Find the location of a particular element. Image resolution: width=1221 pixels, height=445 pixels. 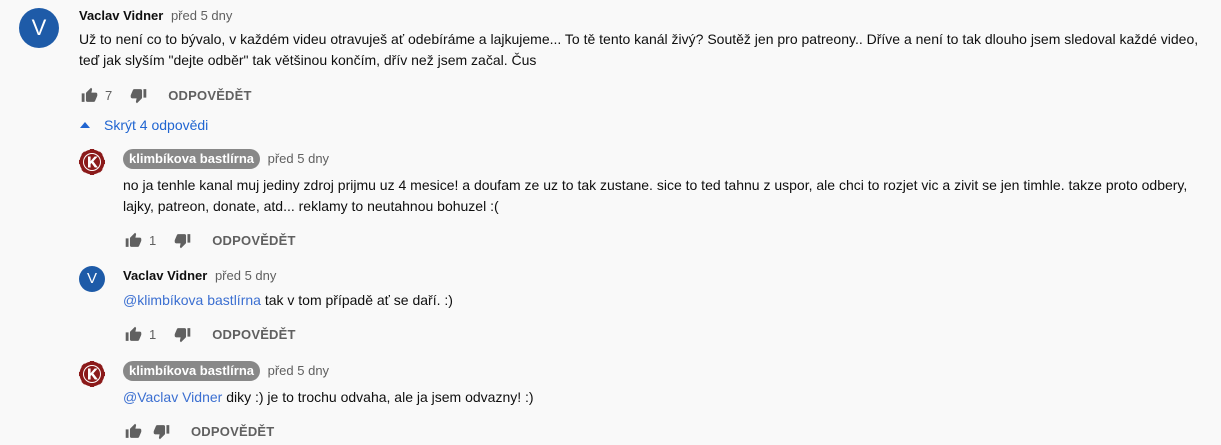

reply-header: Vaclav Vidner před 5 dny is located at coordinates (199, 275).